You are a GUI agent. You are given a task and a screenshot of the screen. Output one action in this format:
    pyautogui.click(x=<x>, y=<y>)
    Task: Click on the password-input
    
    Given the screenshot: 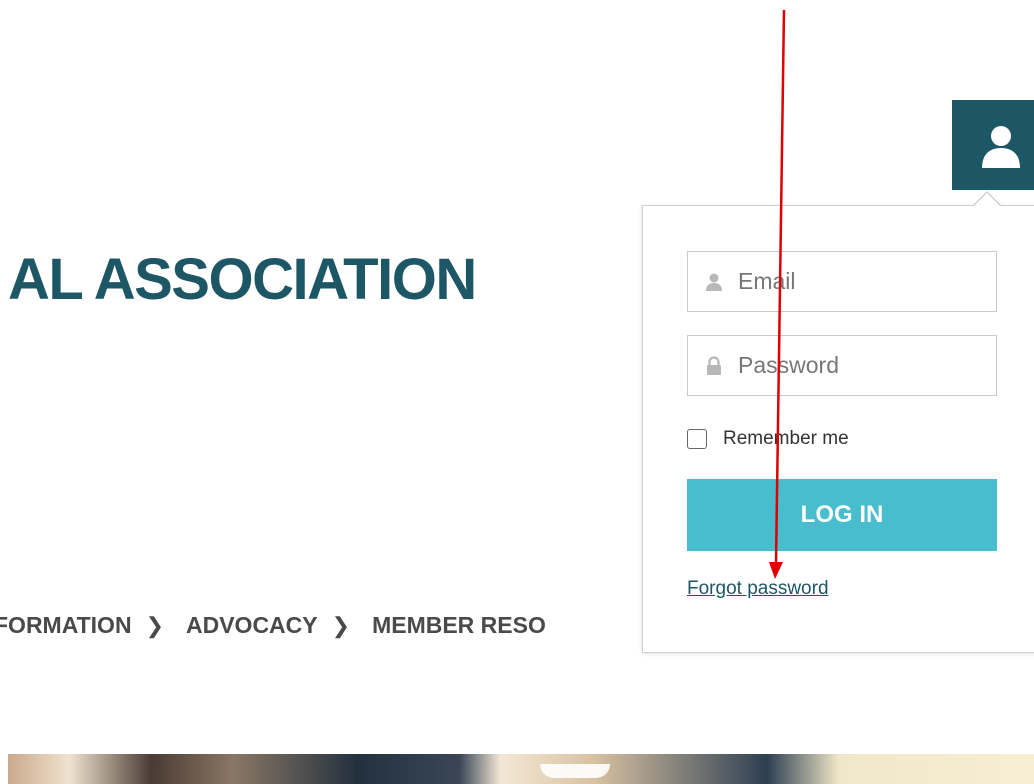 What is the action you would take?
    pyautogui.click(x=863, y=365)
    